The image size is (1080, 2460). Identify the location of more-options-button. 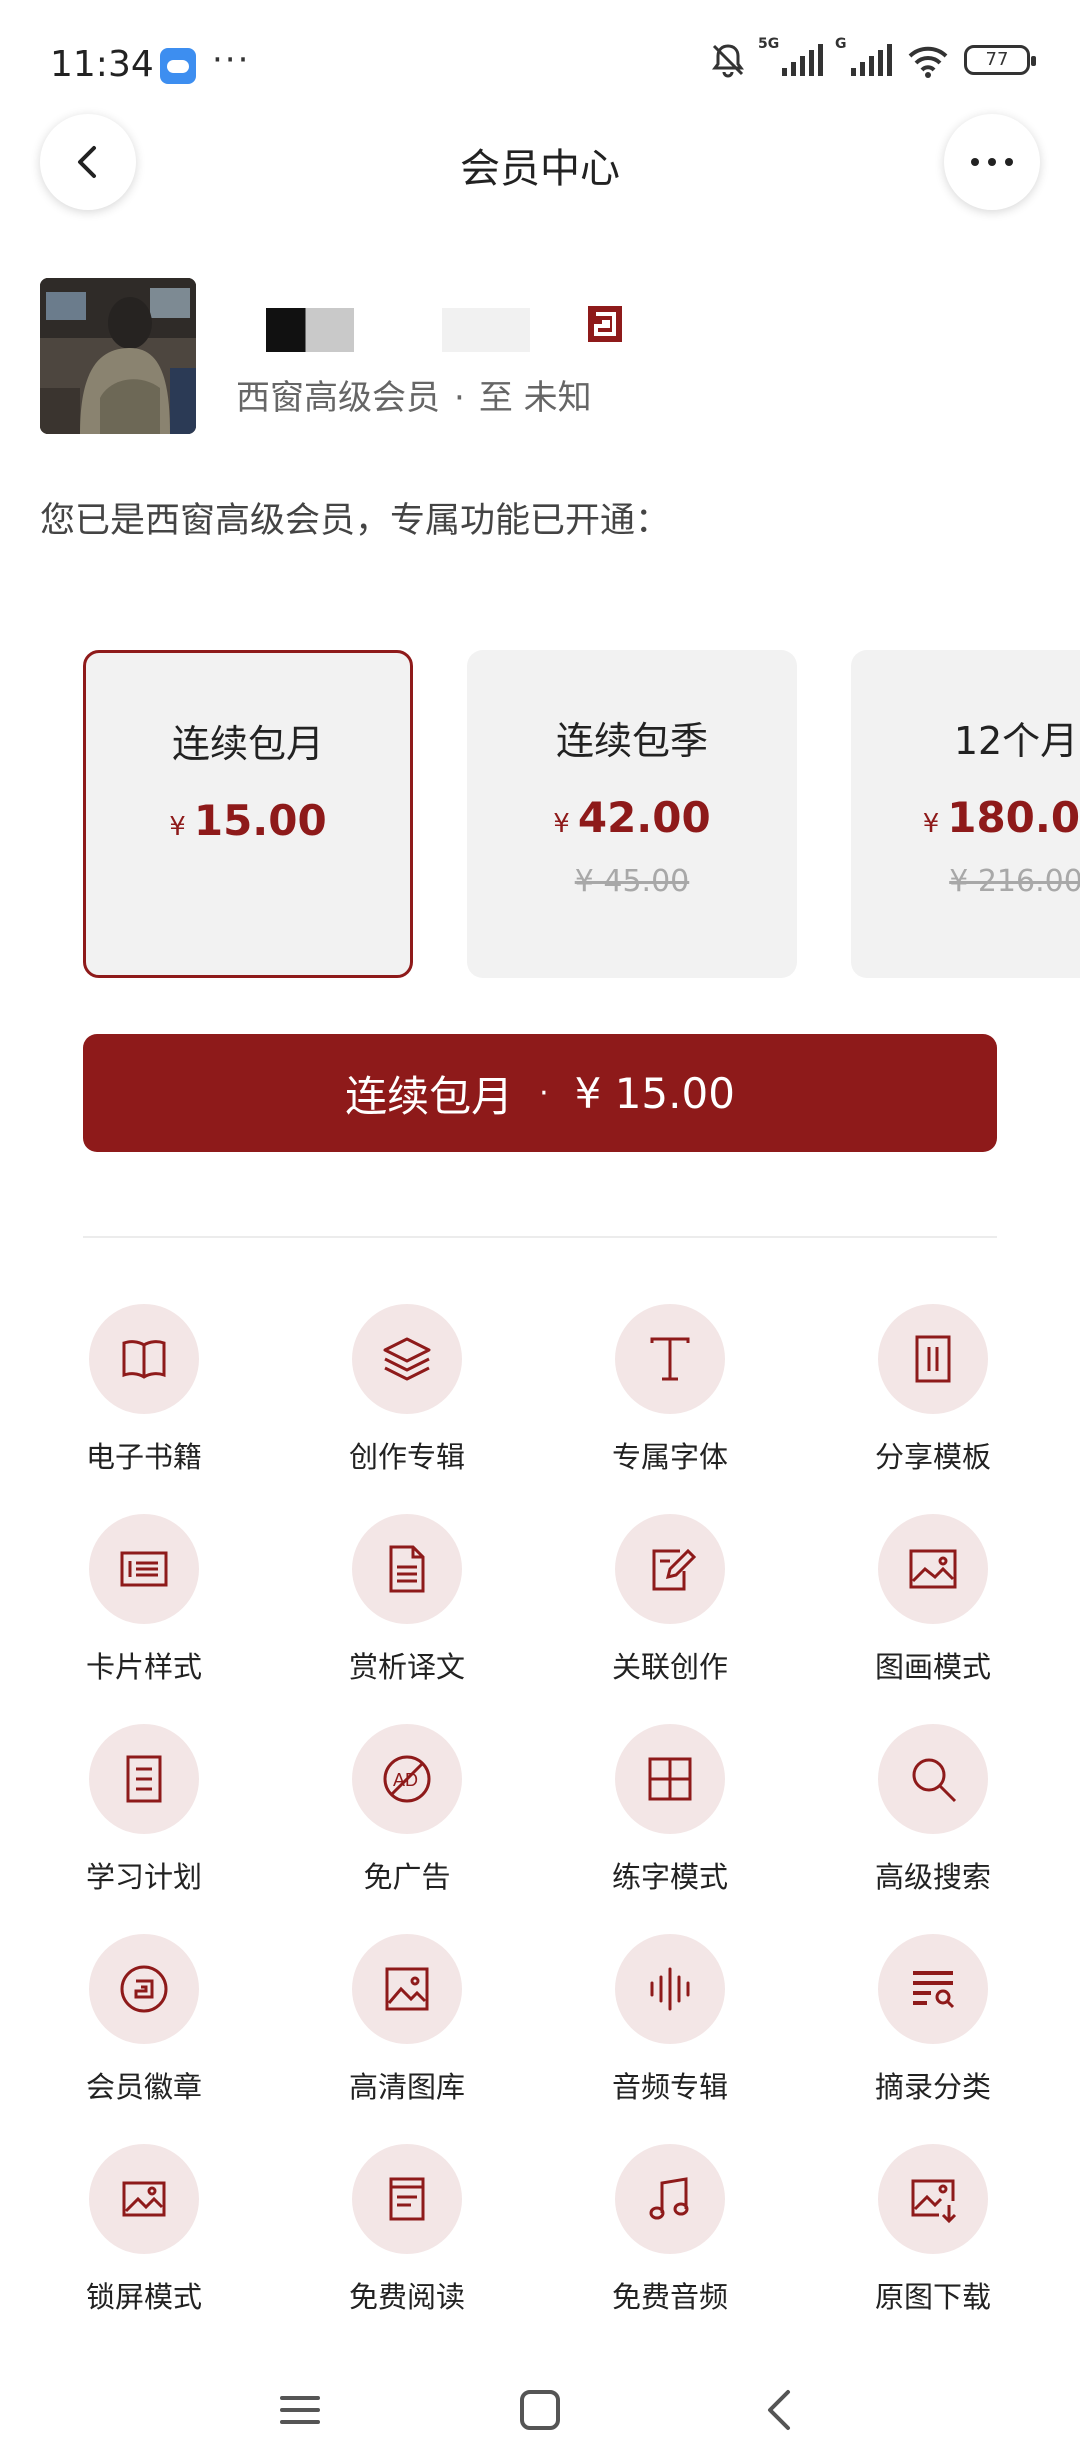
(992, 162).